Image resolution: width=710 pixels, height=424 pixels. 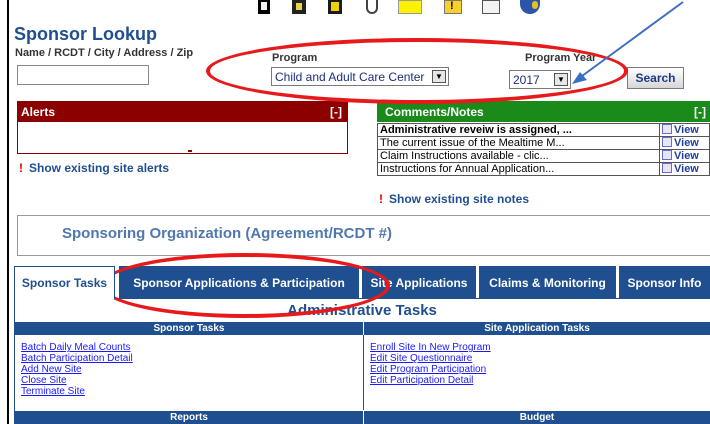 I want to click on column-divider, so click(x=363, y=372).